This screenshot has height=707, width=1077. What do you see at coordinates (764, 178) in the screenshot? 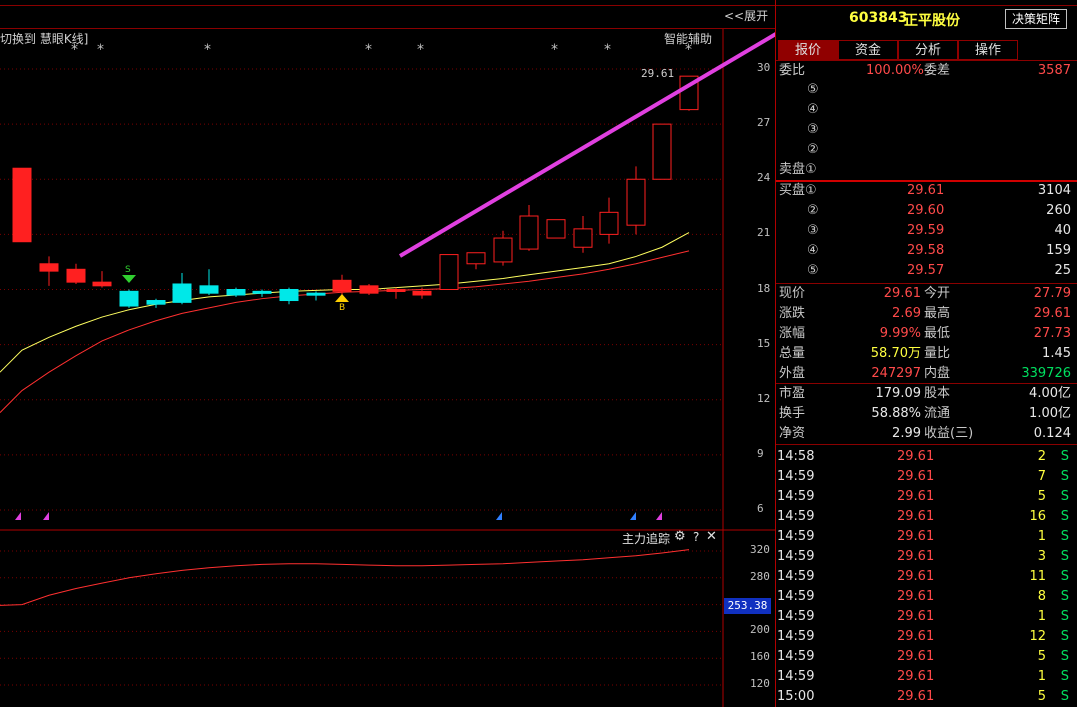
I see `price-axis-label: 24` at bounding box center [764, 178].